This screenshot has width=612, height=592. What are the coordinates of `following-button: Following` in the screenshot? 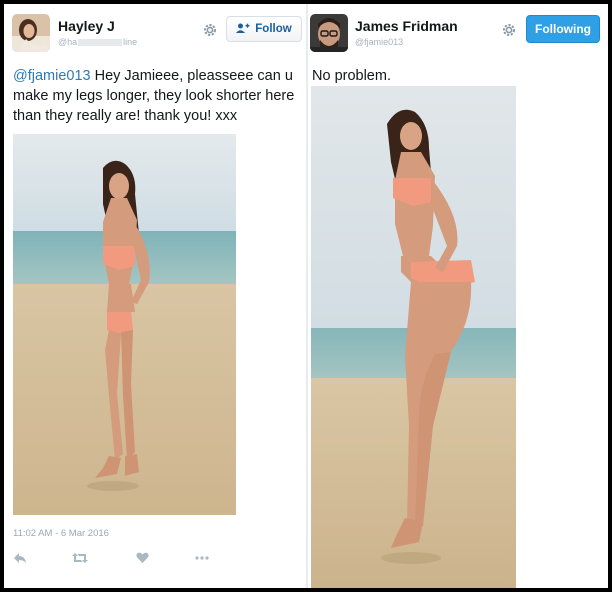 It's located at (563, 29).